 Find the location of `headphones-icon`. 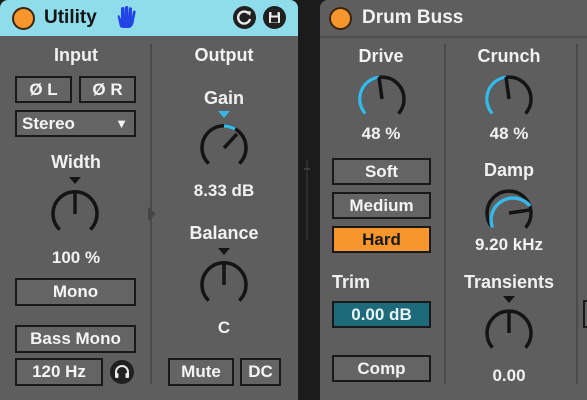

headphones-icon is located at coordinates (122, 372).